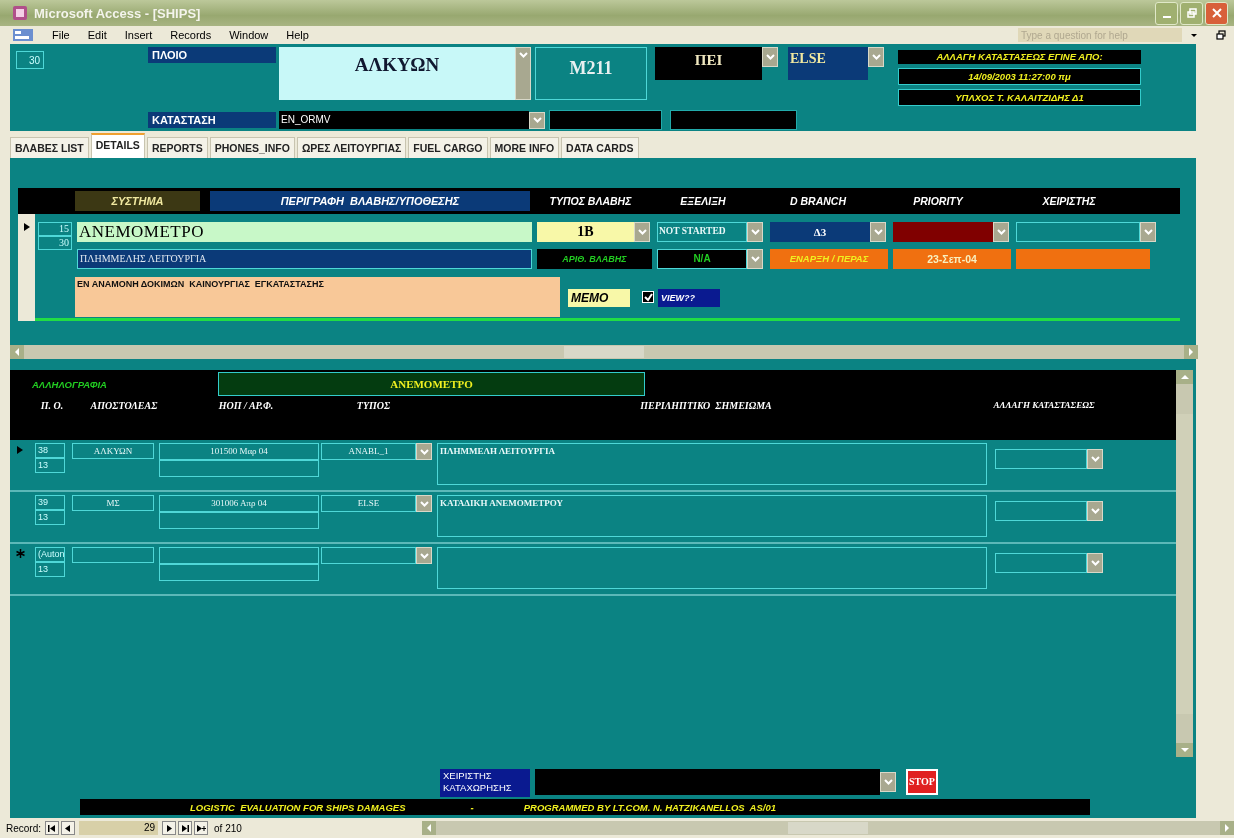 The height and width of the screenshot is (838, 1234). Describe the element at coordinates (117, 145) in the screenshot. I see `tab: DETAILS` at that location.